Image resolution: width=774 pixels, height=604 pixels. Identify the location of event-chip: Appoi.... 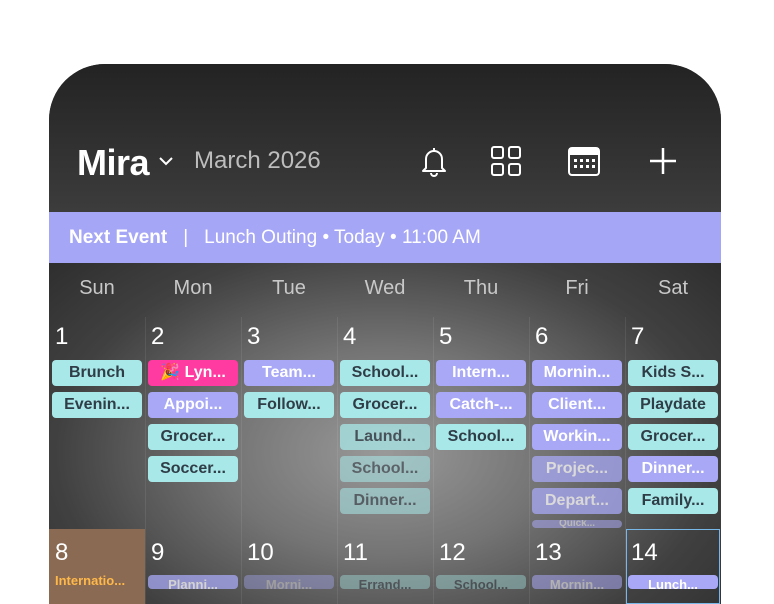
(193, 405).